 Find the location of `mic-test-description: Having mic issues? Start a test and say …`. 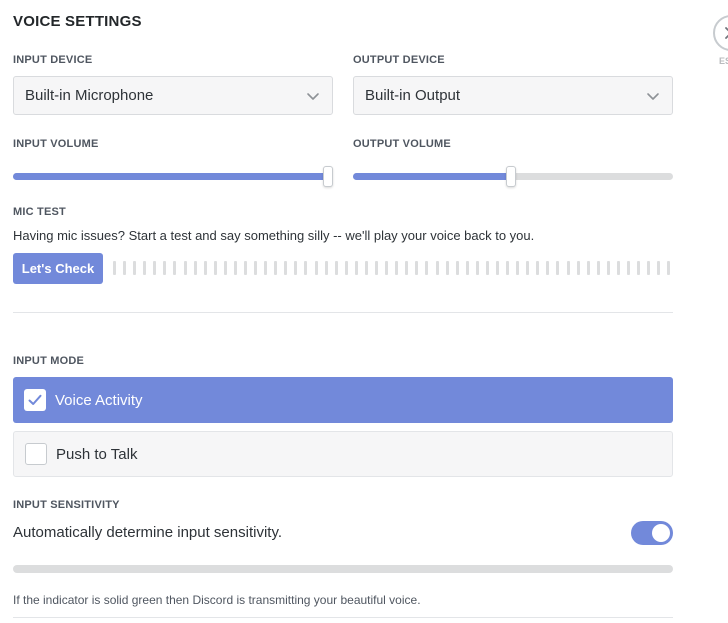

mic-test-description: Having mic issues? Start a test and say … is located at coordinates (274, 235).